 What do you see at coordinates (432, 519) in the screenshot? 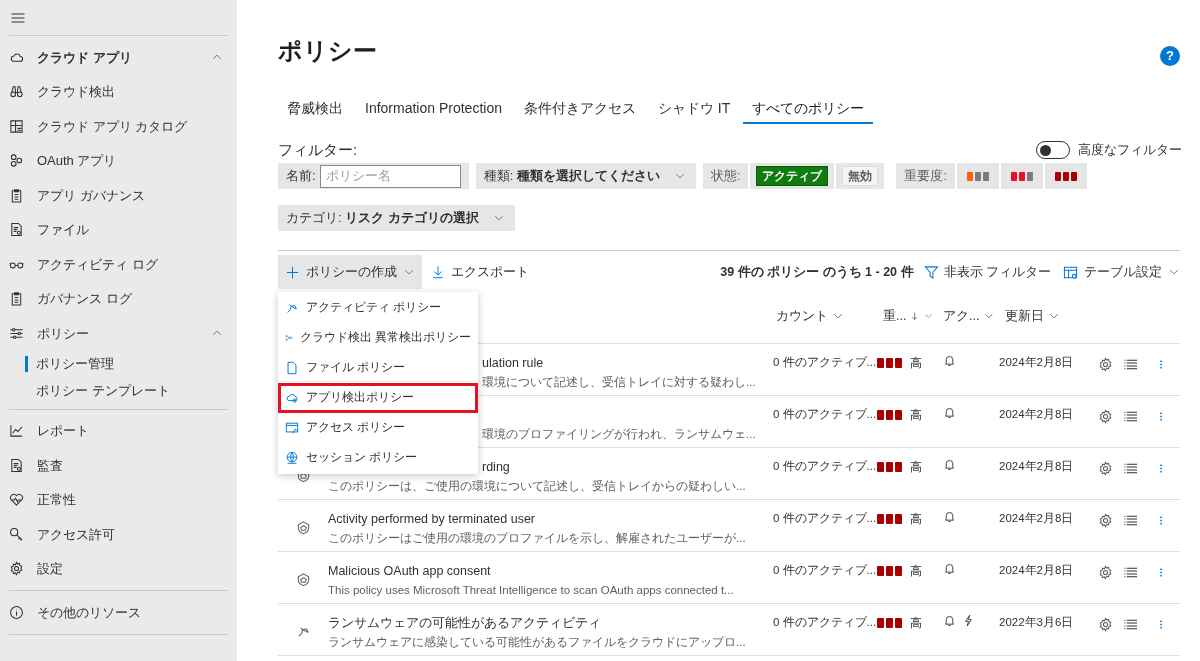
I see `policy-name: Activity performed by terminated user` at bounding box center [432, 519].